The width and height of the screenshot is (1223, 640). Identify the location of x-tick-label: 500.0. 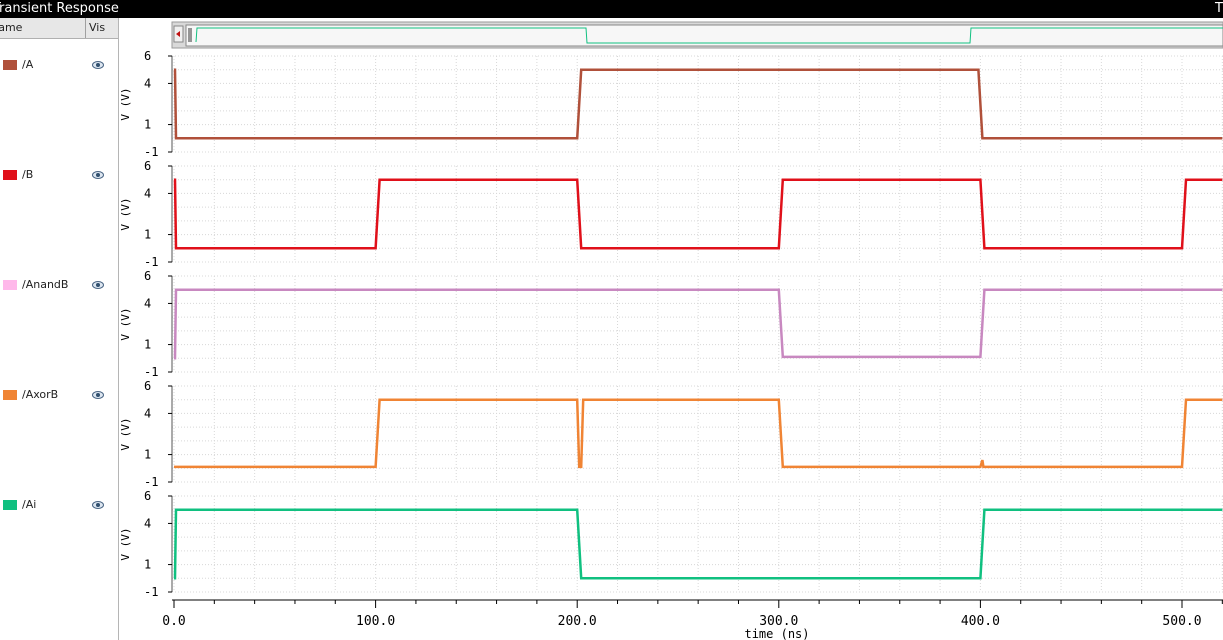
(1181, 621).